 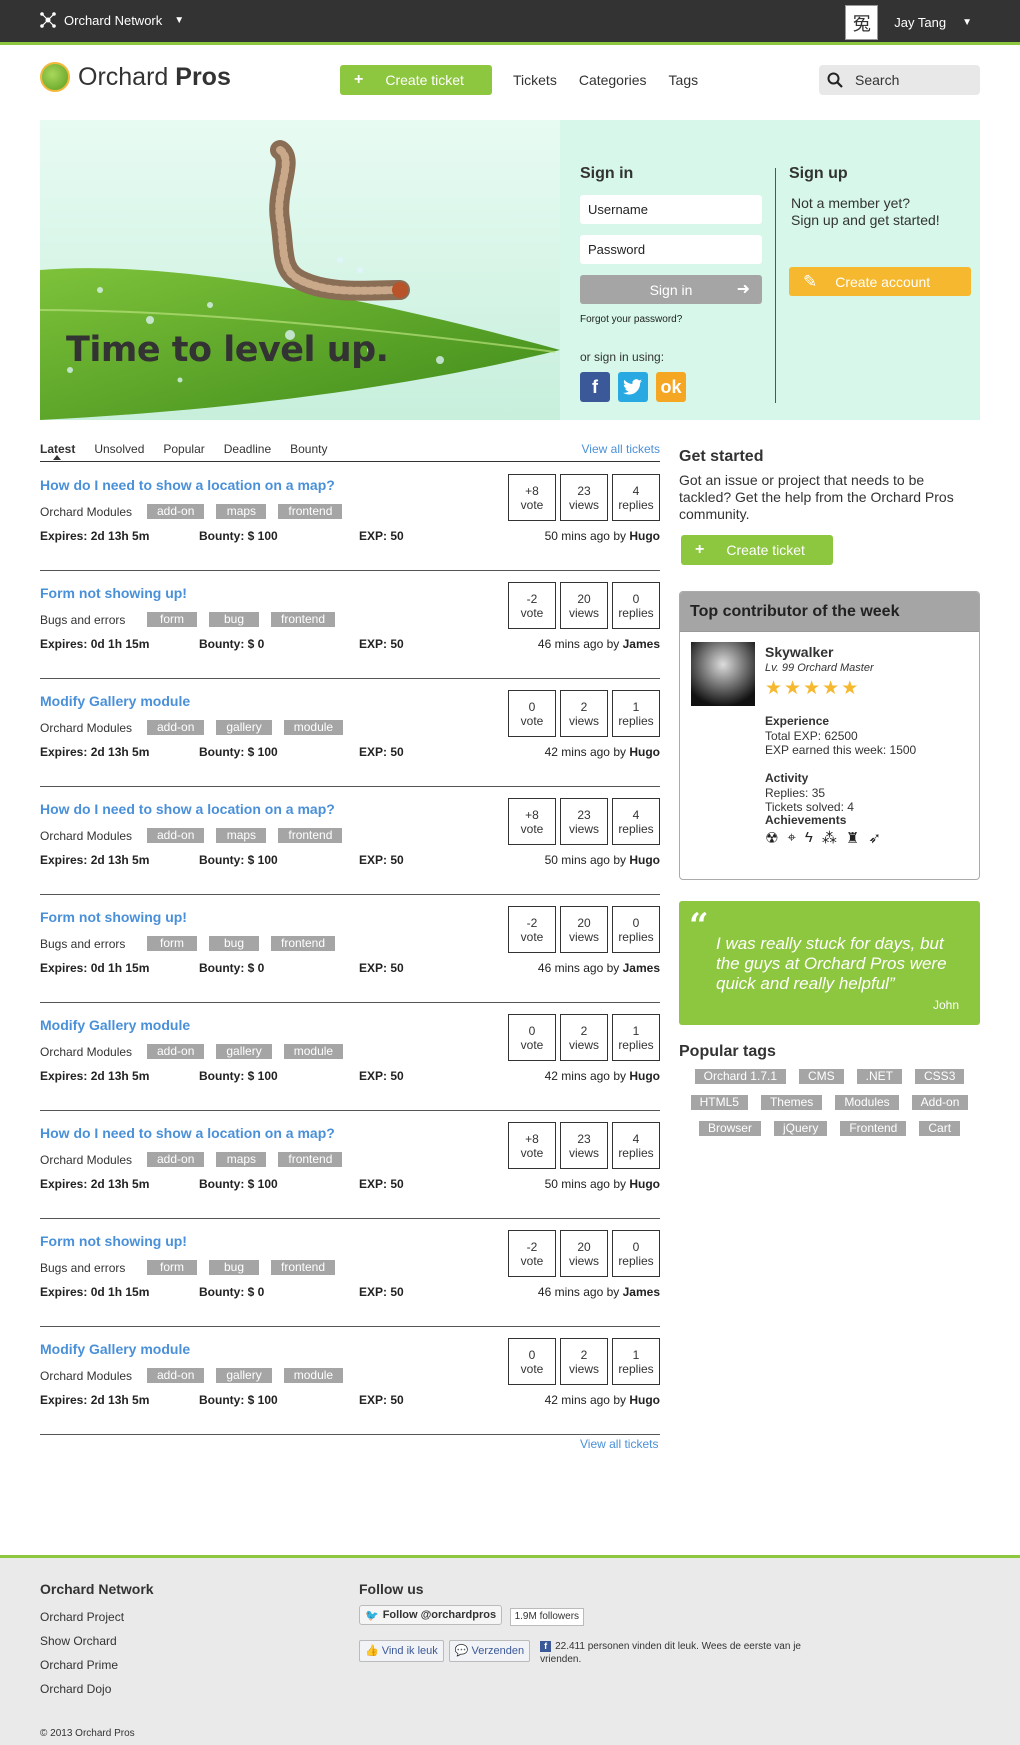 What do you see at coordinates (852, 838) in the screenshot?
I see `trophy-icon: ♜` at bounding box center [852, 838].